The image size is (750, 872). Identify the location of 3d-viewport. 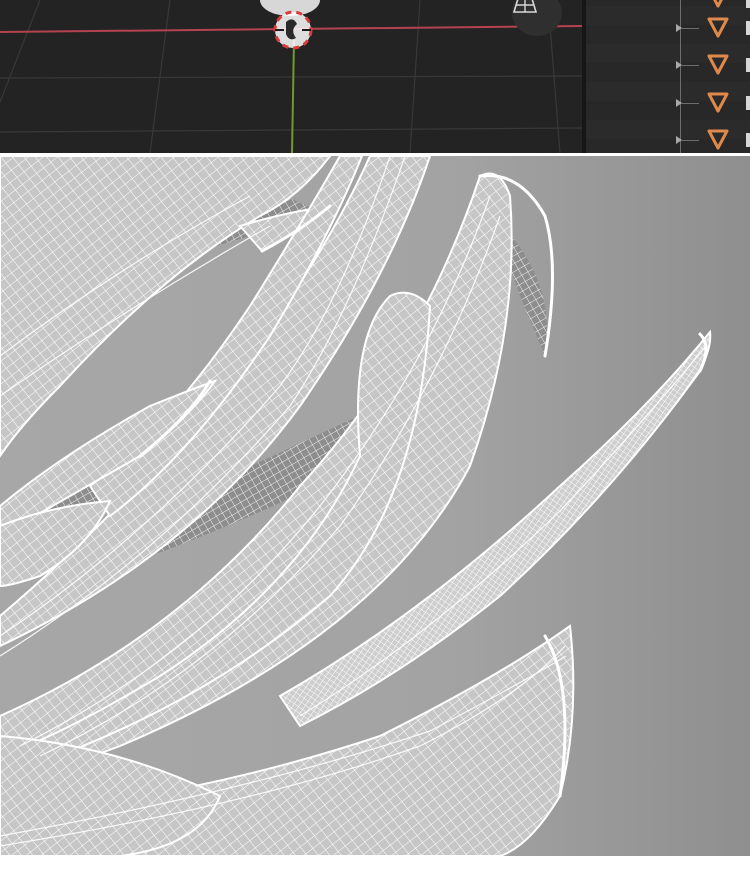
(291, 76).